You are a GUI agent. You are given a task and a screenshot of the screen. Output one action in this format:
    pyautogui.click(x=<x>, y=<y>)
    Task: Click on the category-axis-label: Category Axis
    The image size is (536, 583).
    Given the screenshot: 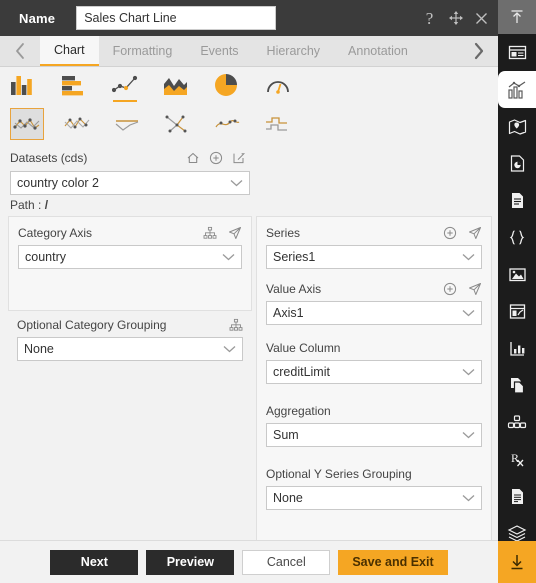 What is the action you would take?
    pyautogui.click(x=55, y=232)
    